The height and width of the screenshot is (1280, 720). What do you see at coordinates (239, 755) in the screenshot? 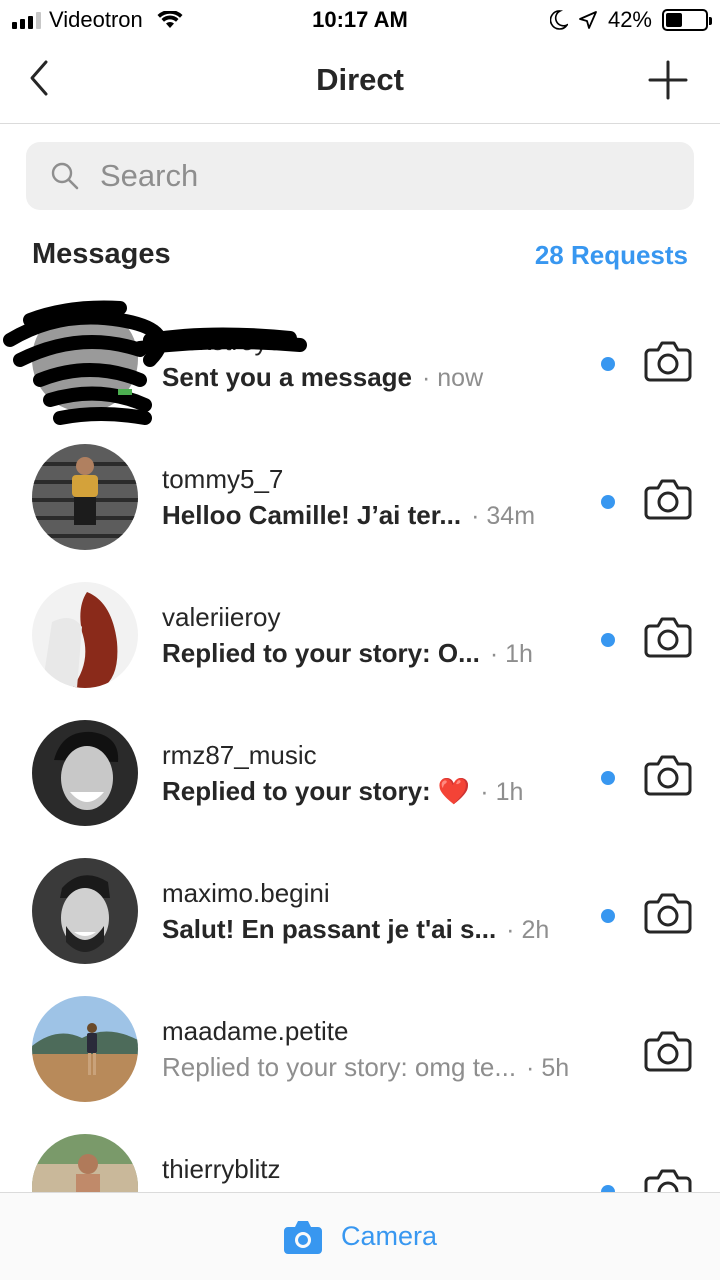
I see `thread-username: rmz87_music` at bounding box center [239, 755].